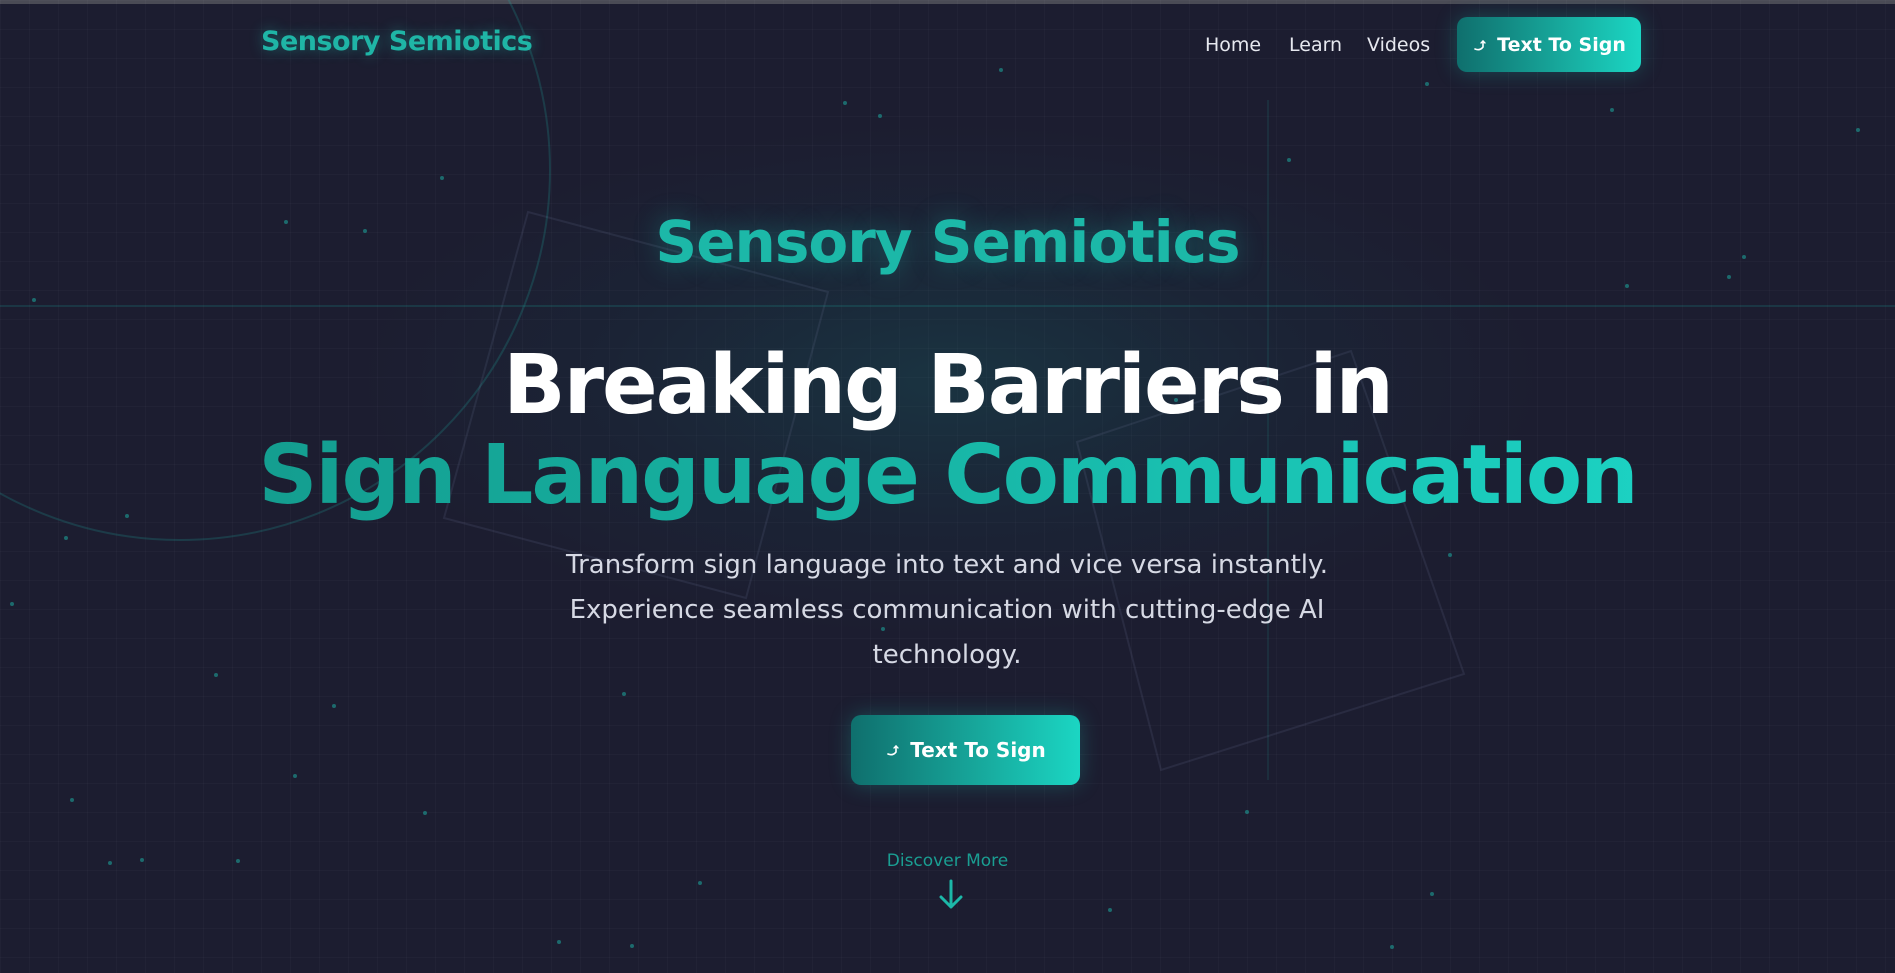  Describe the element at coordinates (1398, 45) in the screenshot. I see `nav-videos: Videos` at that location.